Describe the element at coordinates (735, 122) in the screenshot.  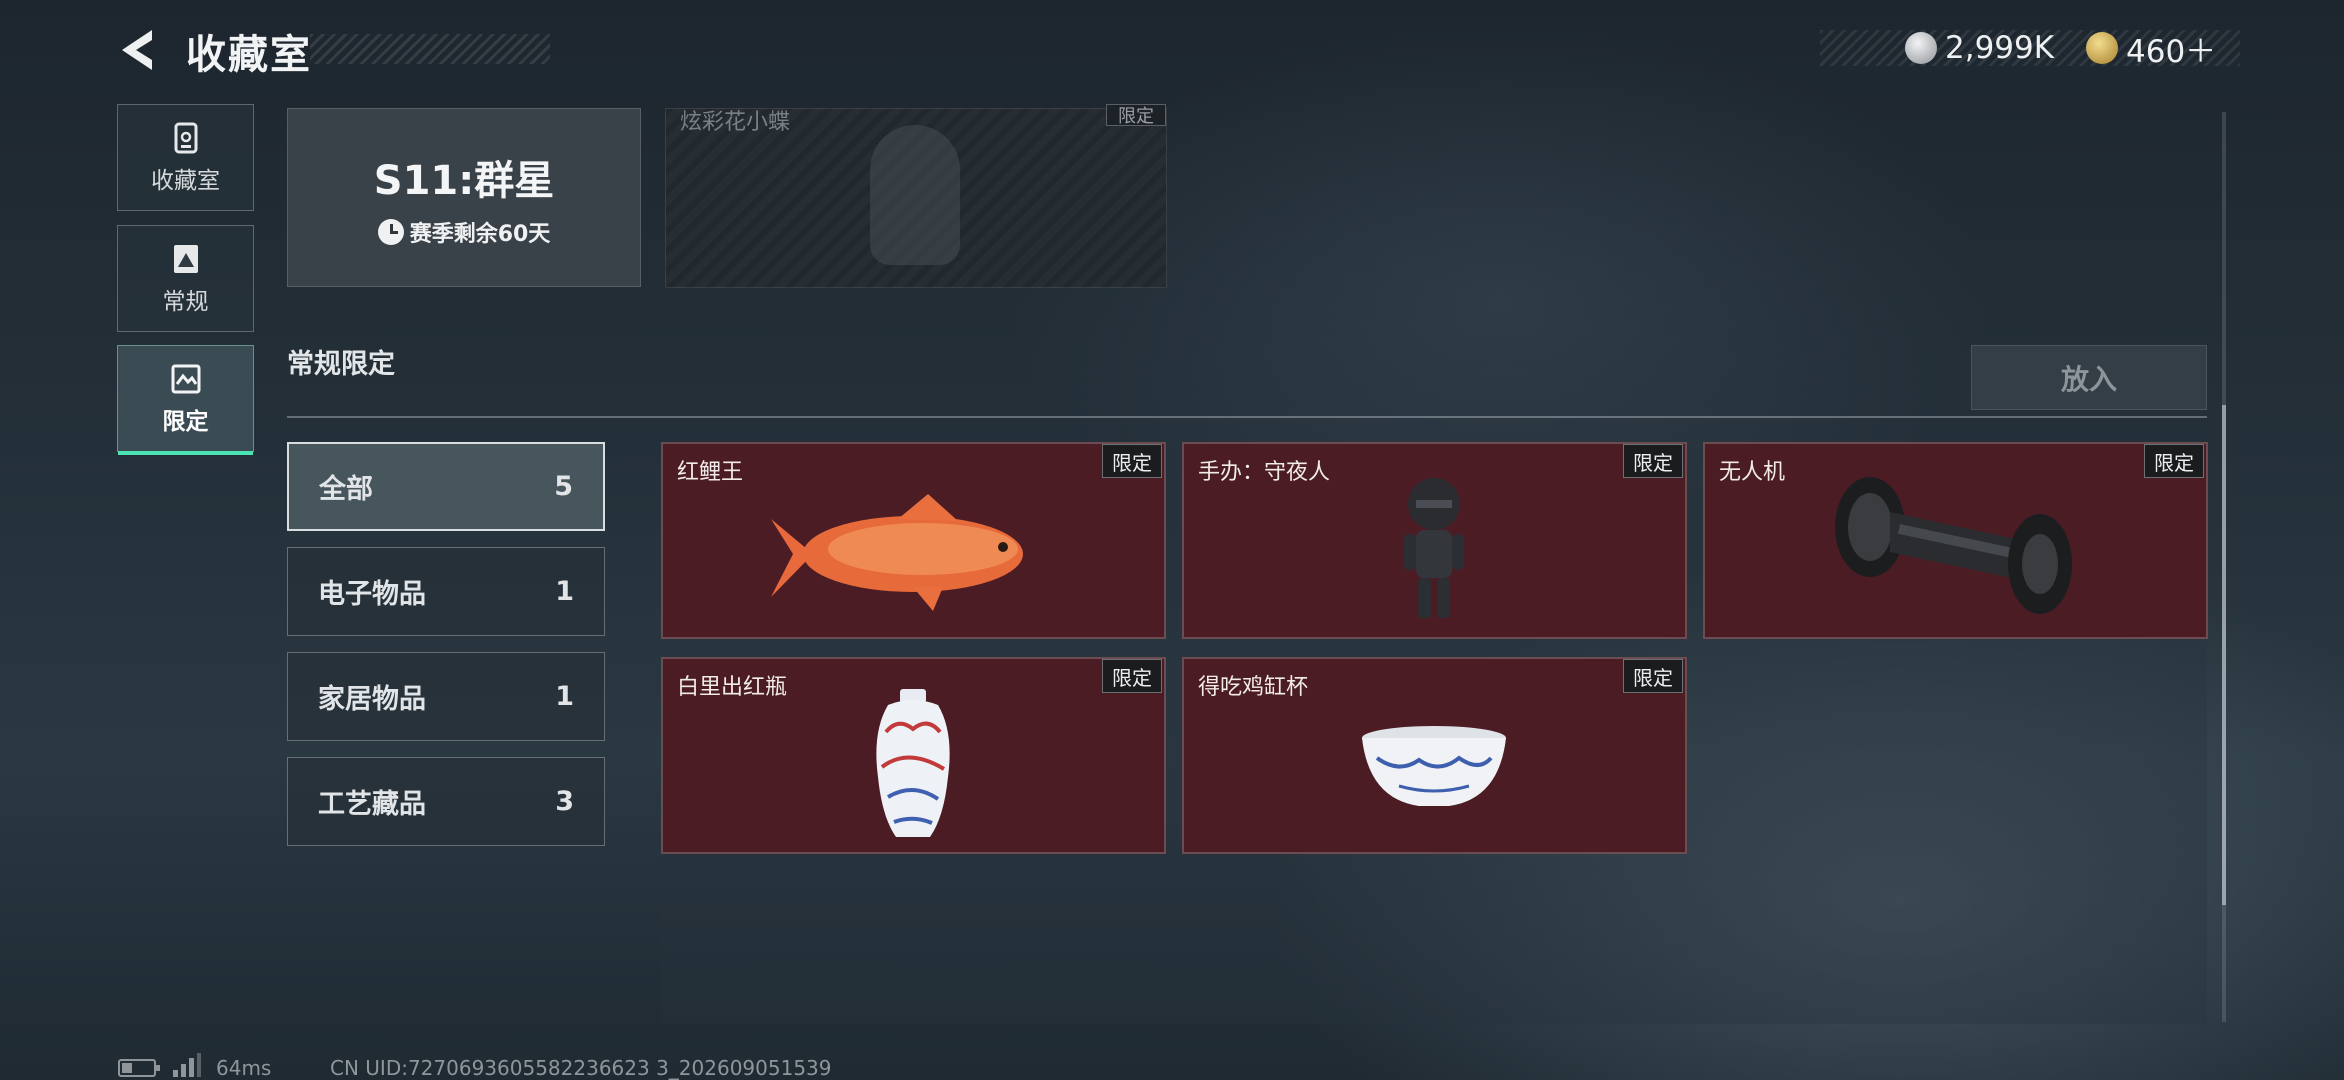
I see `locked-item-name: 炫彩花小蝶` at that location.